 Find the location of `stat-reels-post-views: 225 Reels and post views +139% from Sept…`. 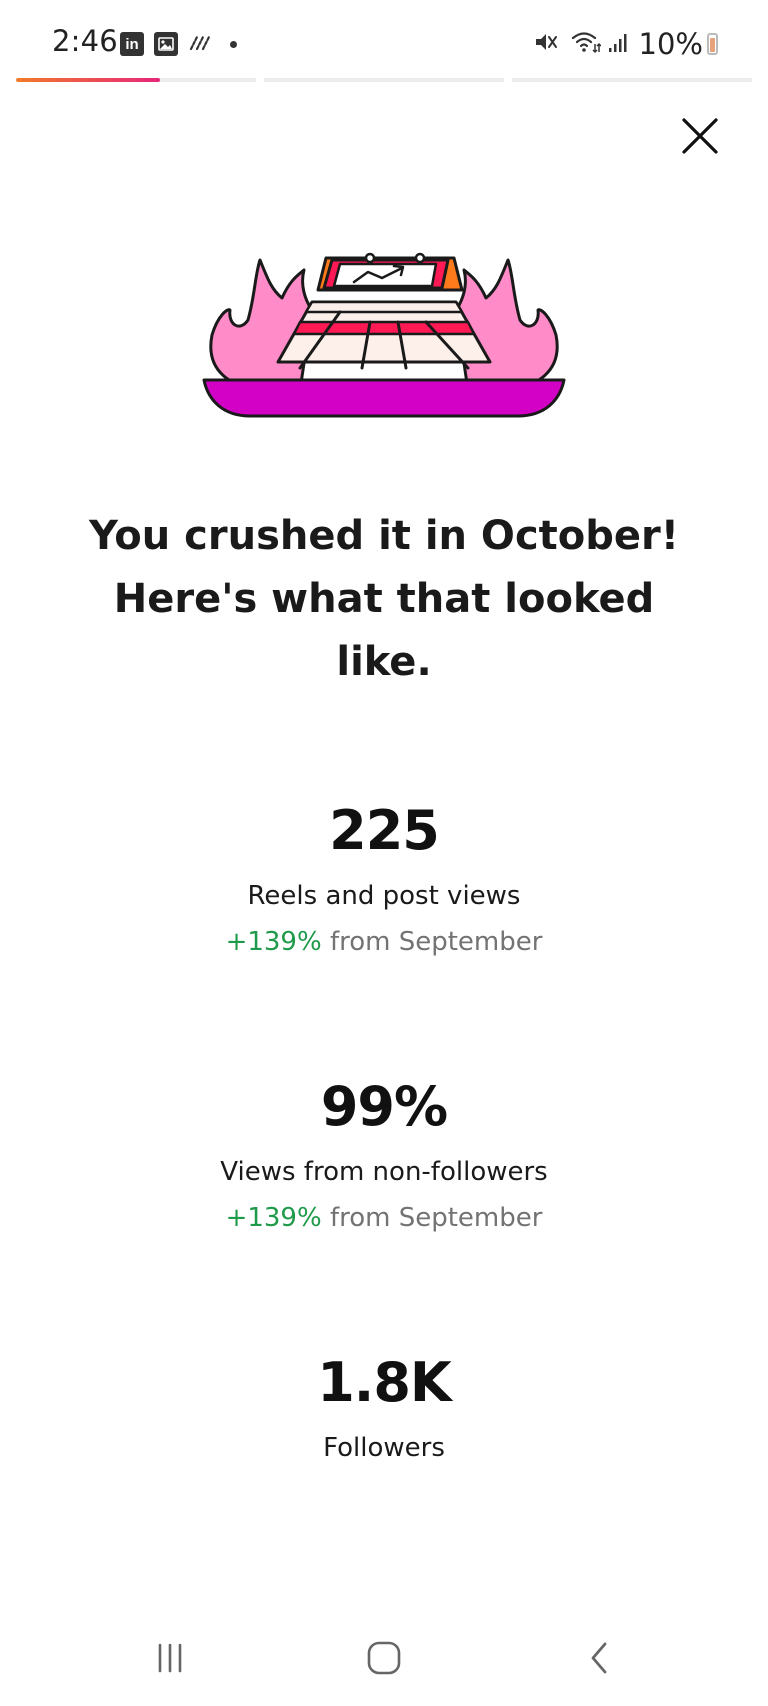

stat-reels-post-views: 225 Reels and post views +139% from Sept… is located at coordinates (384, 879).